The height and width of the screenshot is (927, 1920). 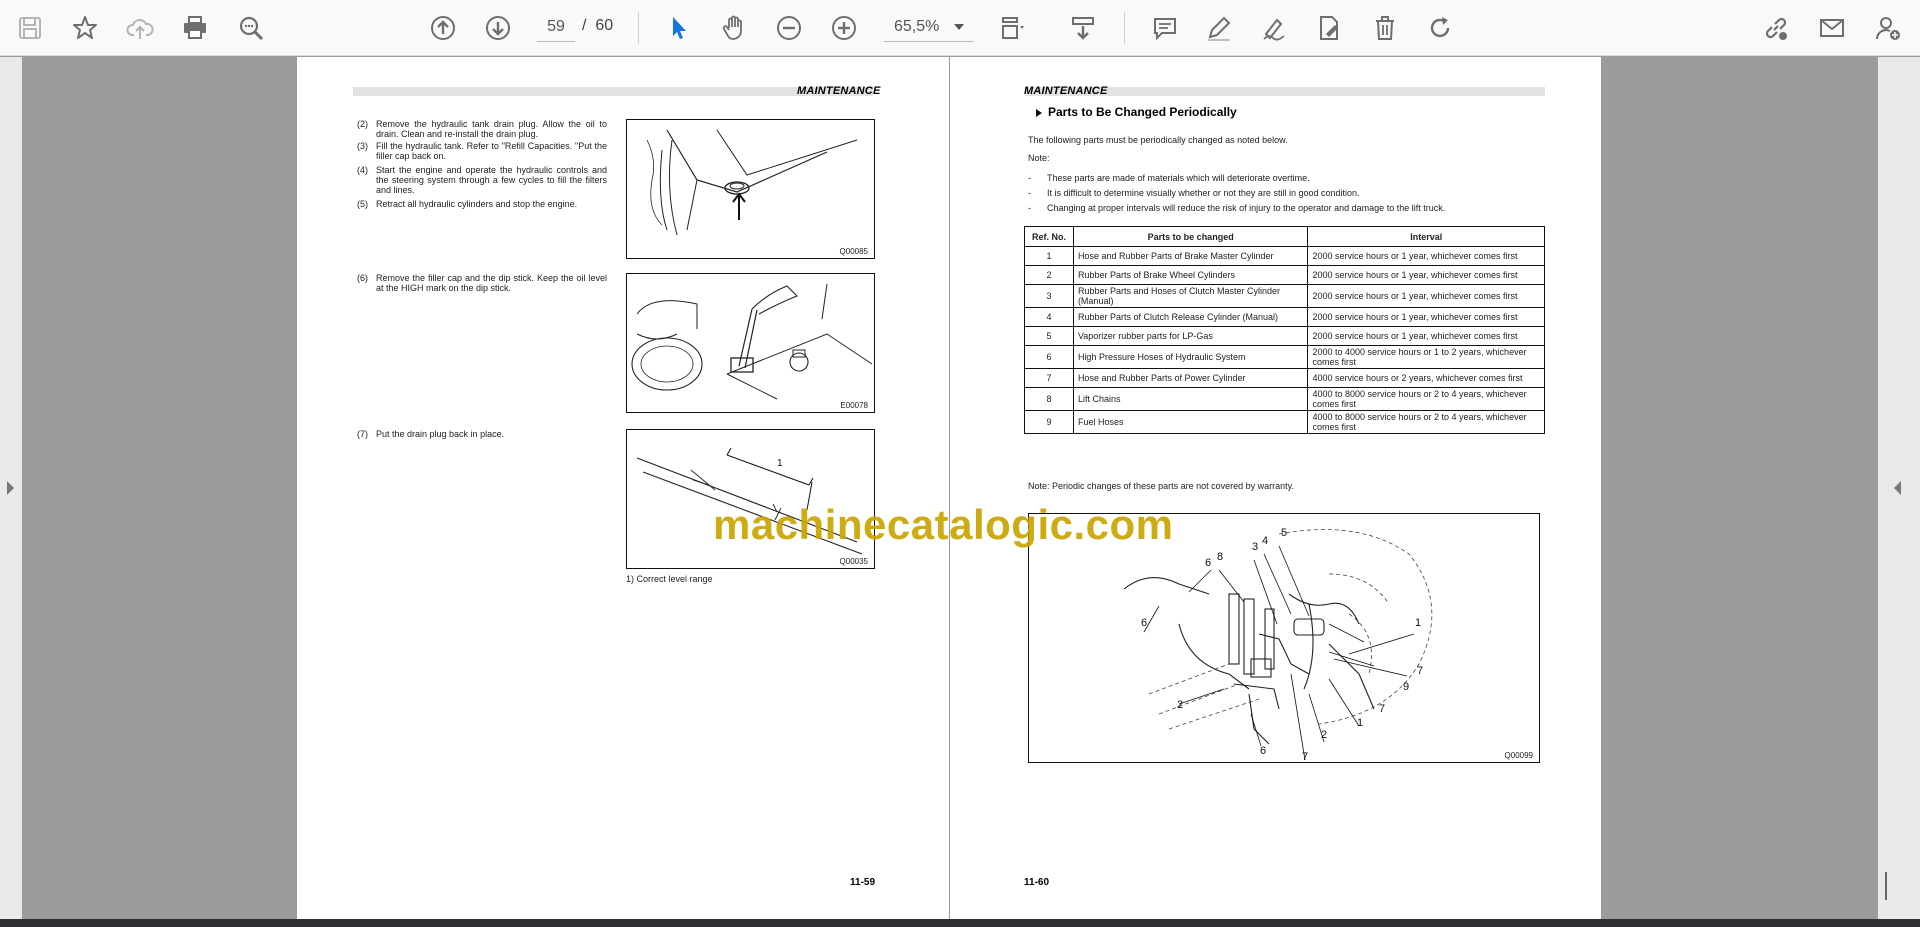 I want to click on window-bottom-bar, so click(x=960, y=923).